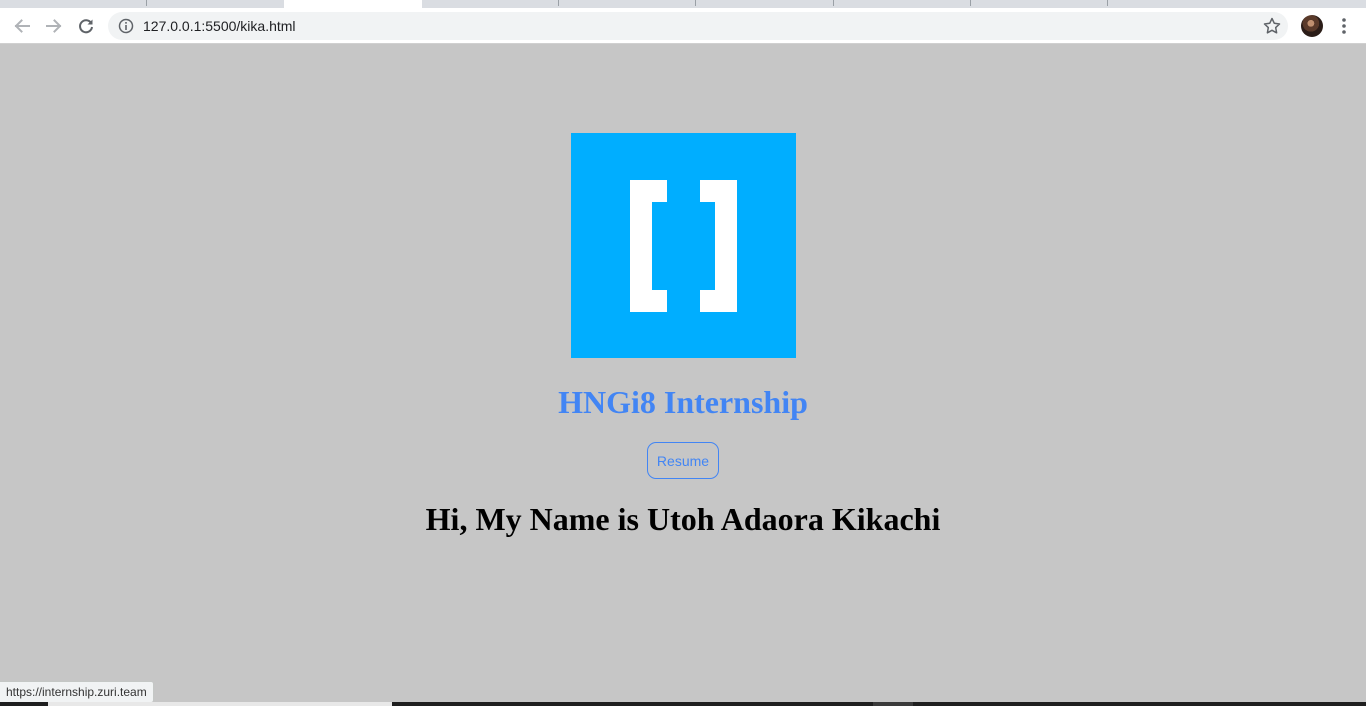 The image size is (1366, 706). I want to click on status-url-bubble: https://internship.zuri.team, so click(77, 692).